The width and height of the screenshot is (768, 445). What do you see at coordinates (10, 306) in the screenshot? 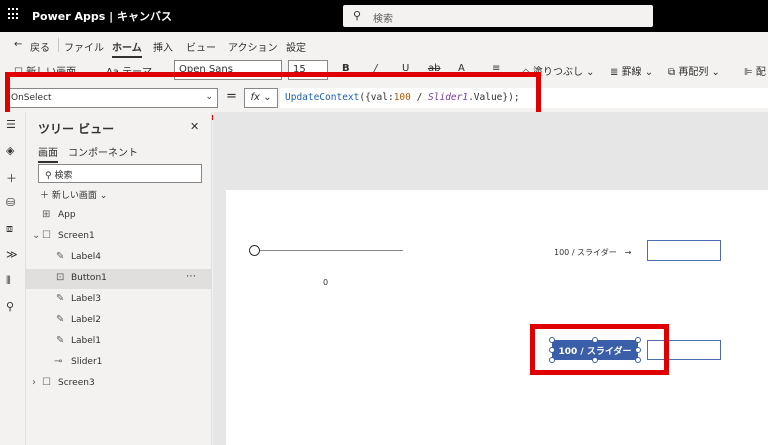
I see `search-rail-icon: ⚲` at bounding box center [10, 306].